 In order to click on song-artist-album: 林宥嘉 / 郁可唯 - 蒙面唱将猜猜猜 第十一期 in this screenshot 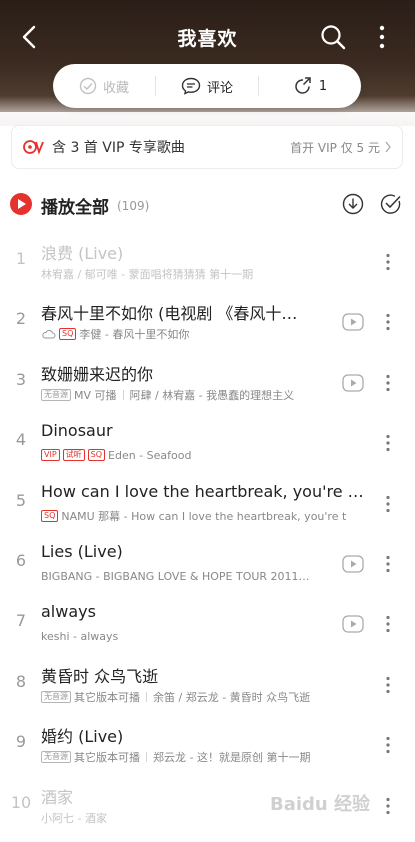, I will do `click(147, 274)`.